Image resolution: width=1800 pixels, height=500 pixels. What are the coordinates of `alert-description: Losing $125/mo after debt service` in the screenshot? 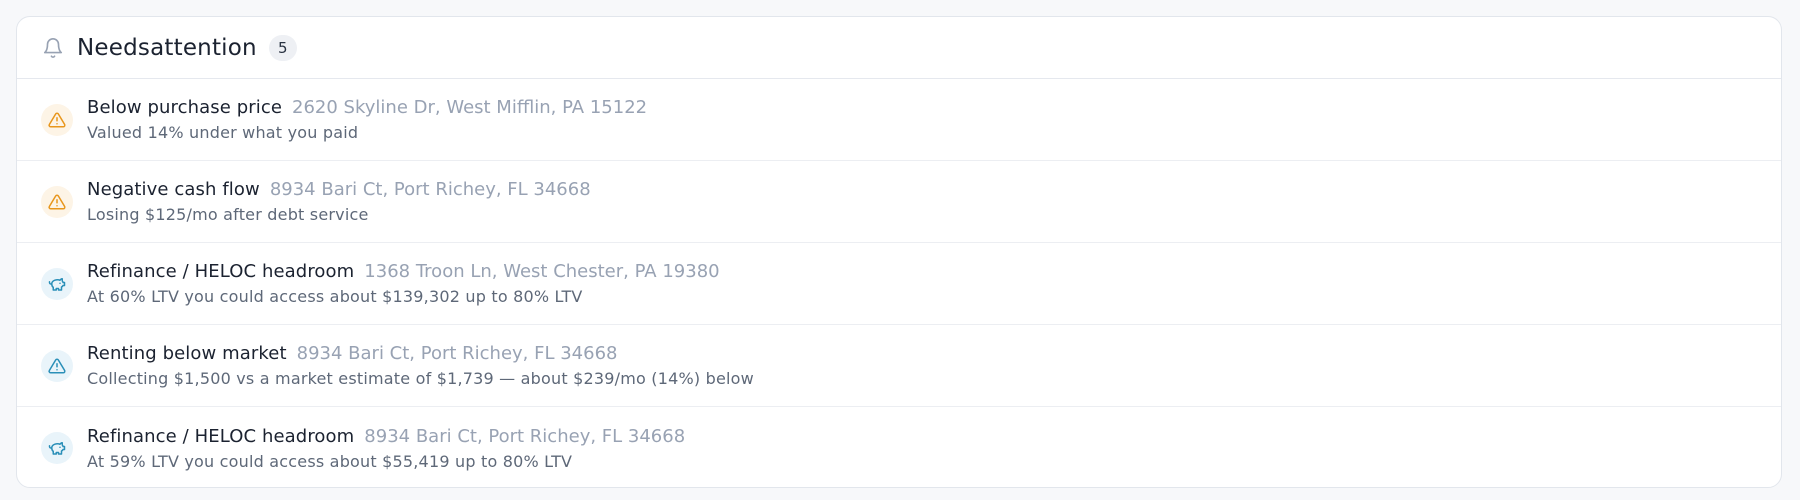 It's located at (228, 214).